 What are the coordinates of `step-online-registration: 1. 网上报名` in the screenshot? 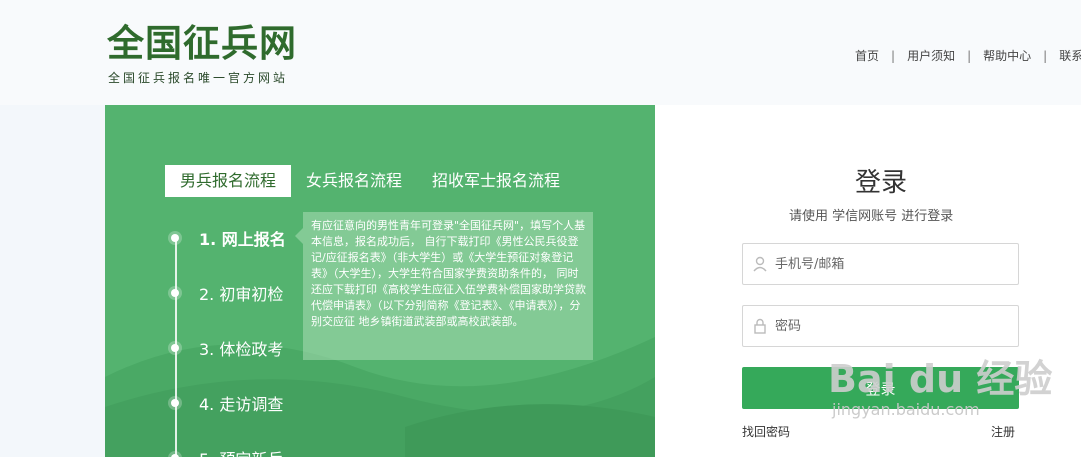 It's located at (226, 238).